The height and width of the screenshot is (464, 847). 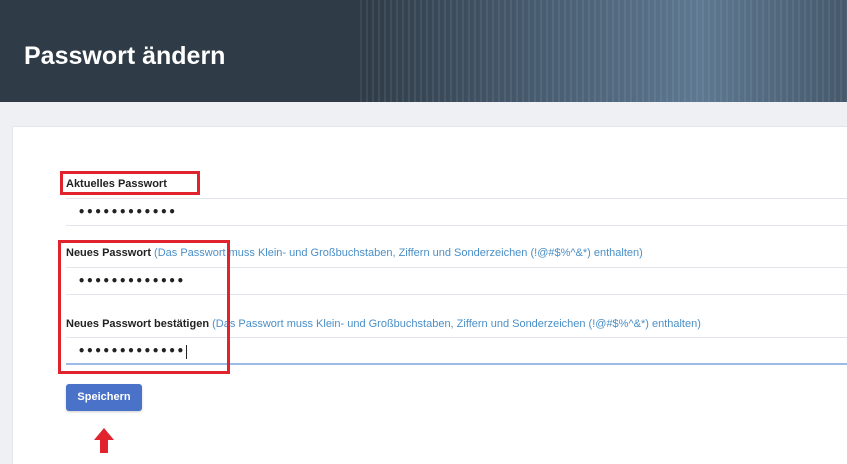 What do you see at coordinates (456, 212) in the screenshot?
I see `current-password-input: ••••••••••••` at bounding box center [456, 212].